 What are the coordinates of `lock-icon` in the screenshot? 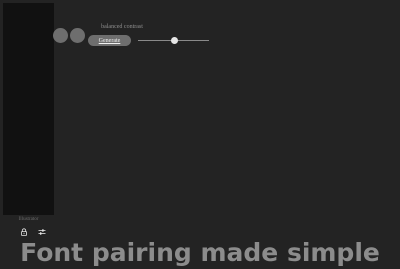 It's located at (24, 232).